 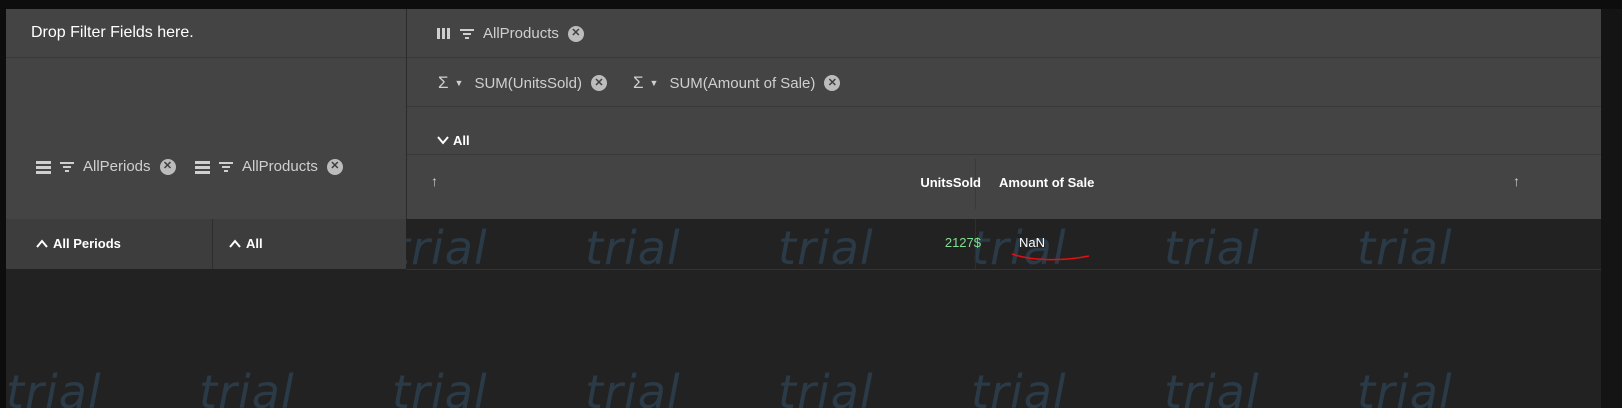 What do you see at coordinates (742, 83) in the screenshot?
I see `measure-label: SUM(Amount of Sale)` at bounding box center [742, 83].